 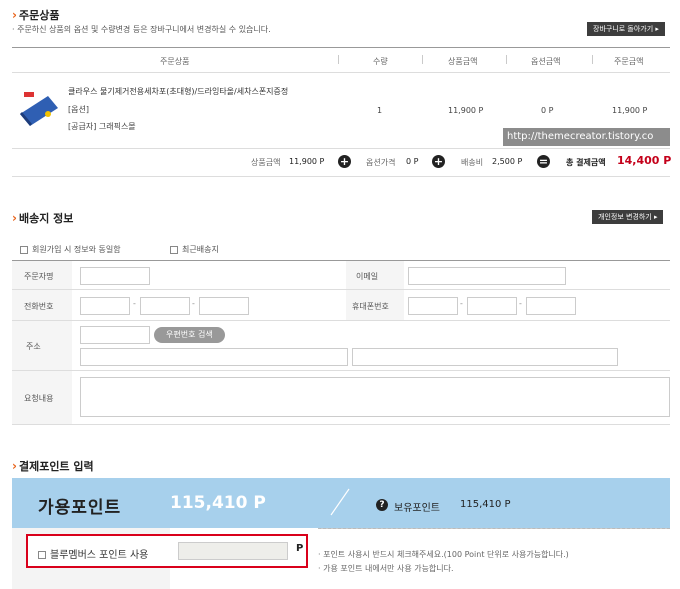 I want to click on summary-shipping-value: 2,500 P, so click(x=507, y=161).